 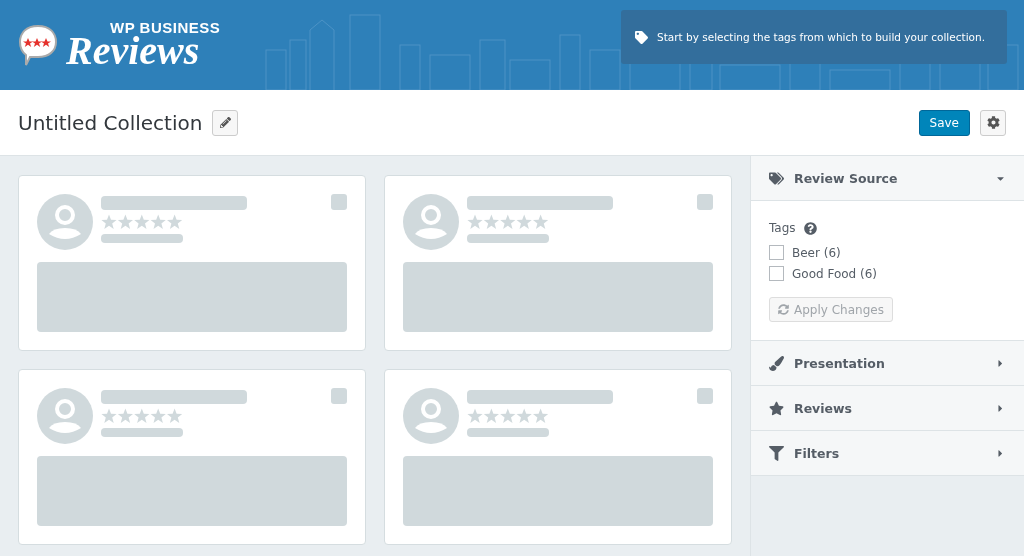 What do you see at coordinates (887, 453) in the screenshot?
I see `section-header: Filters` at bounding box center [887, 453].